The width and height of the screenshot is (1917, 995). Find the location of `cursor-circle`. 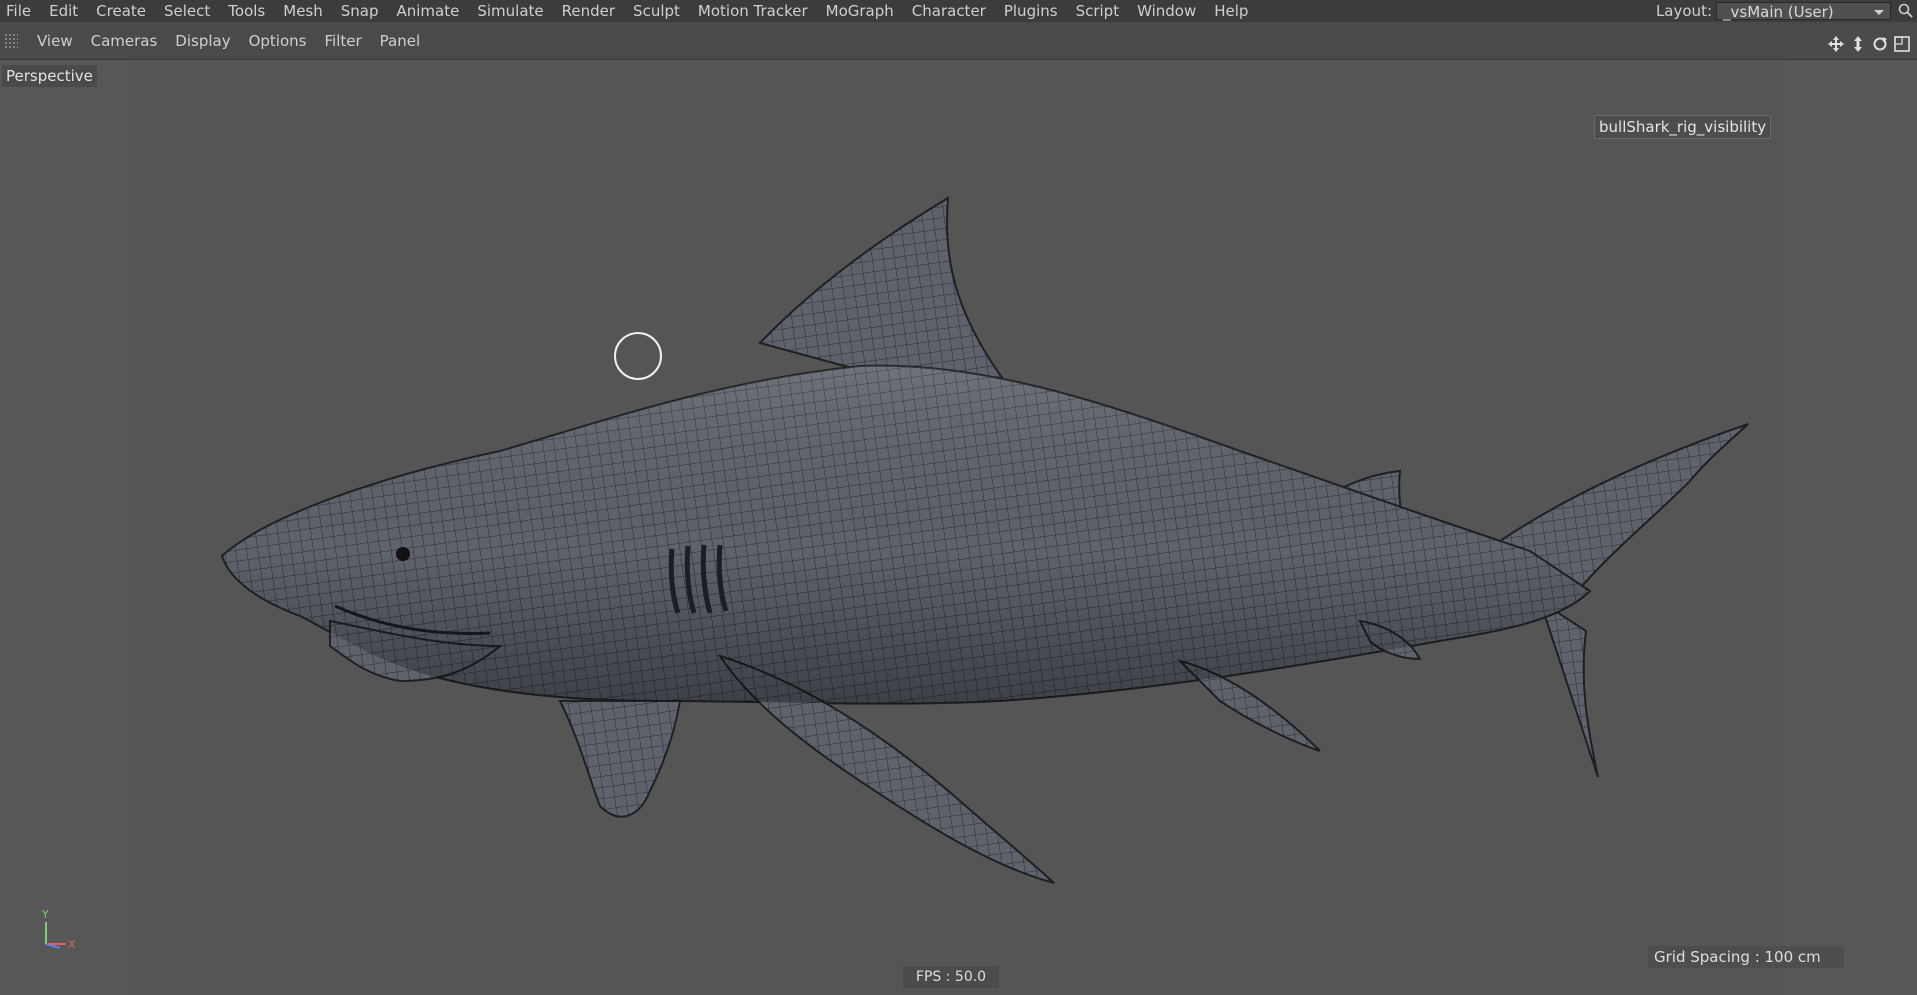

cursor-circle is located at coordinates (638, 356).